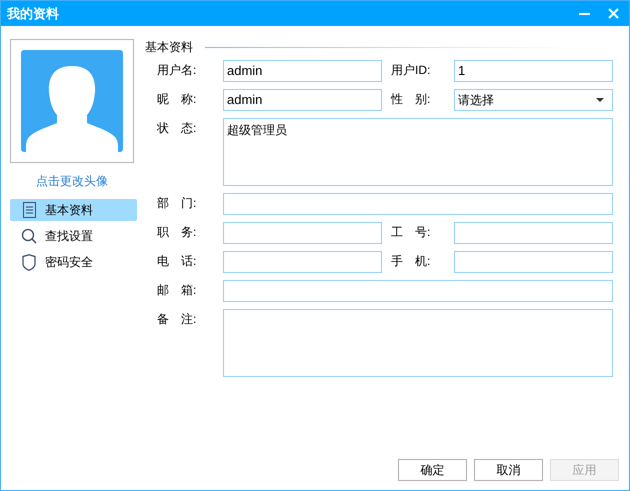 Image resolution: width=630 pixels, height=491 pixels. What do you see at coordinates (73, 236) in the screenshot?
I see `sidebar-item: 查找设置` at bounding box center [73, 236].